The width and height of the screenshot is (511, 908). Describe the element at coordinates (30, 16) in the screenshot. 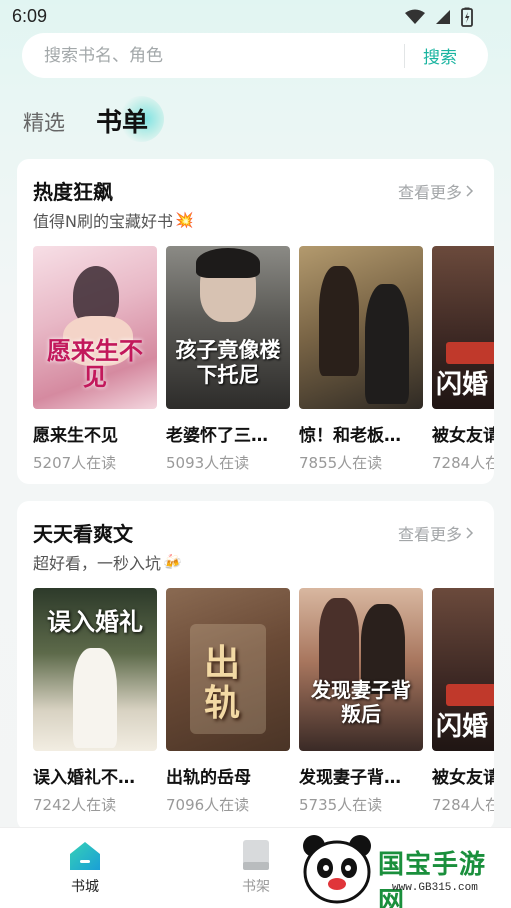

I see `status-time: 6:09` at that location.